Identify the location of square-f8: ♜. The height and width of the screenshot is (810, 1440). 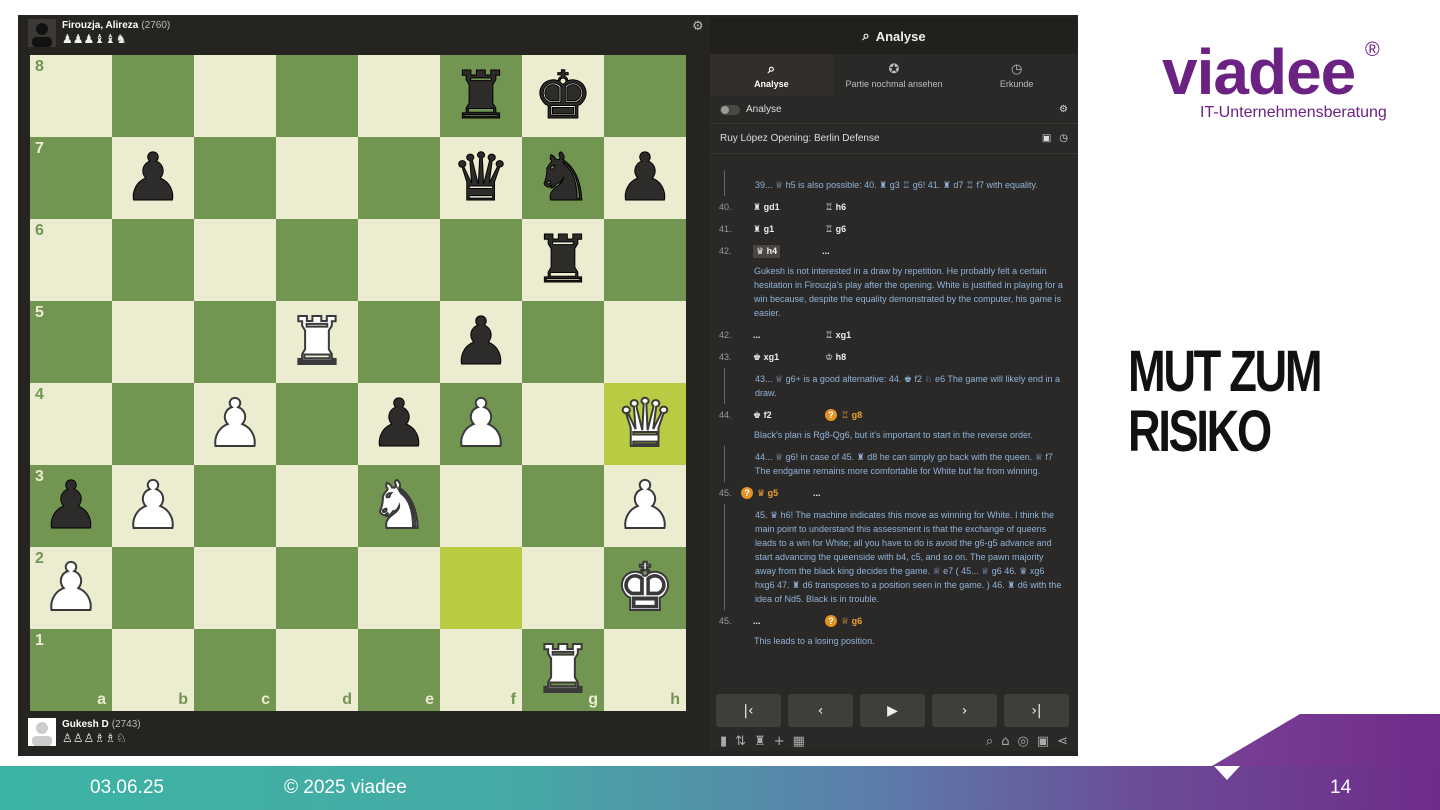
(481, 96).